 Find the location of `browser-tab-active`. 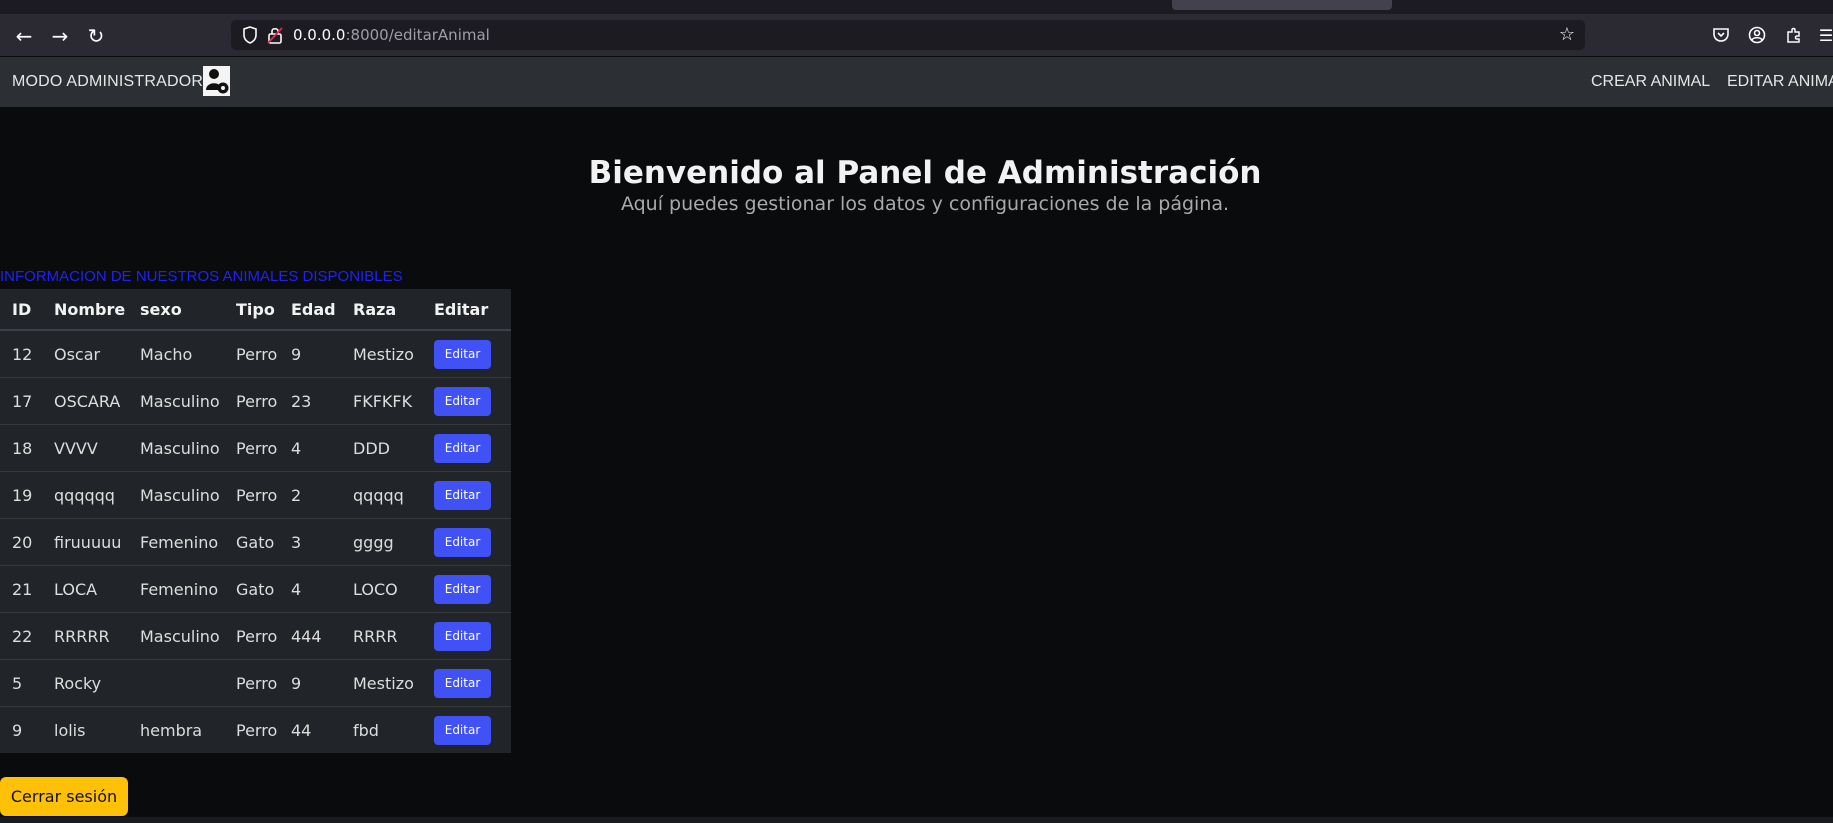

browser-tab-active is located at coordinates (1282, 5).